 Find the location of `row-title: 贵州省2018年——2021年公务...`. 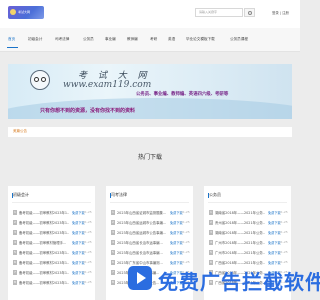

row-title: 贵州省2018年——2021年公务... is located at coordinates (240, 222).